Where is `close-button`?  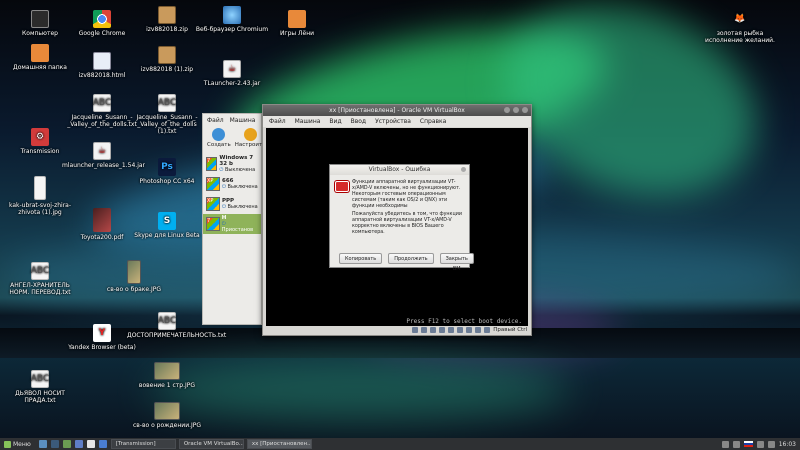 close-button is located at coordinates (525, 110).